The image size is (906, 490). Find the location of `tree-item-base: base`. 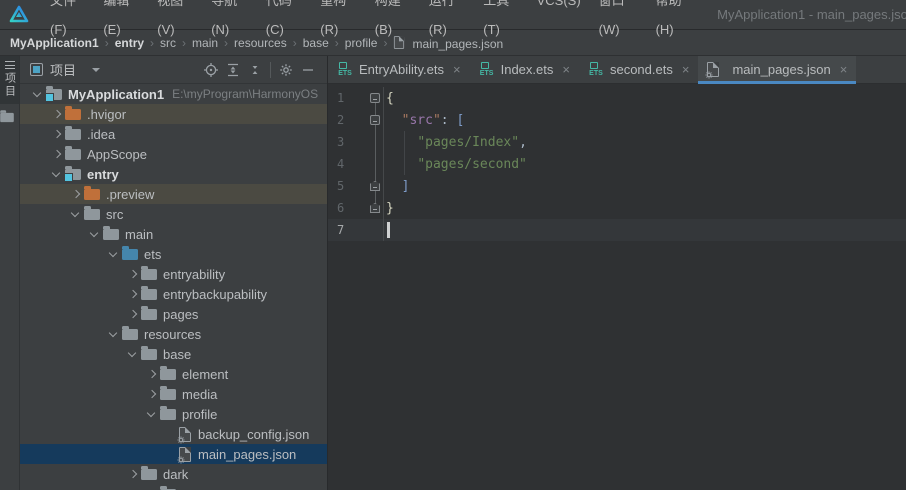

tree-item-base: base is located at coordinates (173, 354).